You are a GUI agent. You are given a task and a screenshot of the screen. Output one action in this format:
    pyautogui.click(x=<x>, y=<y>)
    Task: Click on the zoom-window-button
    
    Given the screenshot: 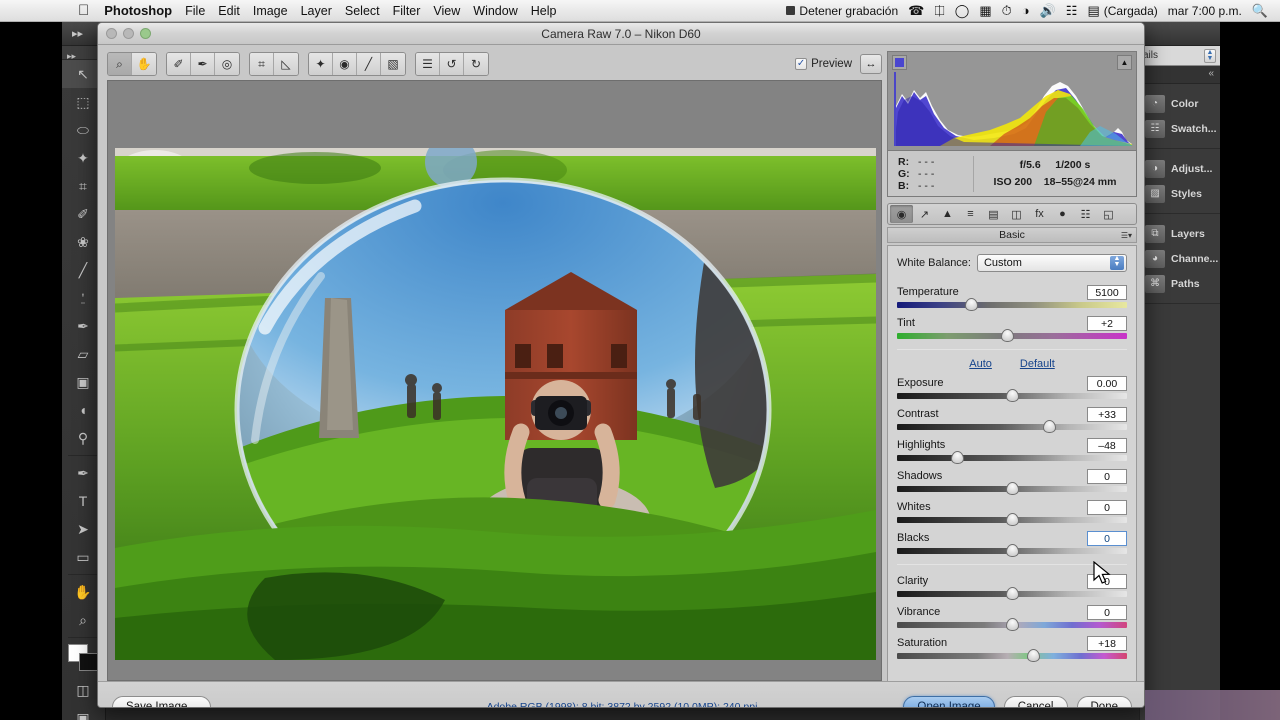 What is the action you would take?
    pyautogui.click(x=145, y=33)
    